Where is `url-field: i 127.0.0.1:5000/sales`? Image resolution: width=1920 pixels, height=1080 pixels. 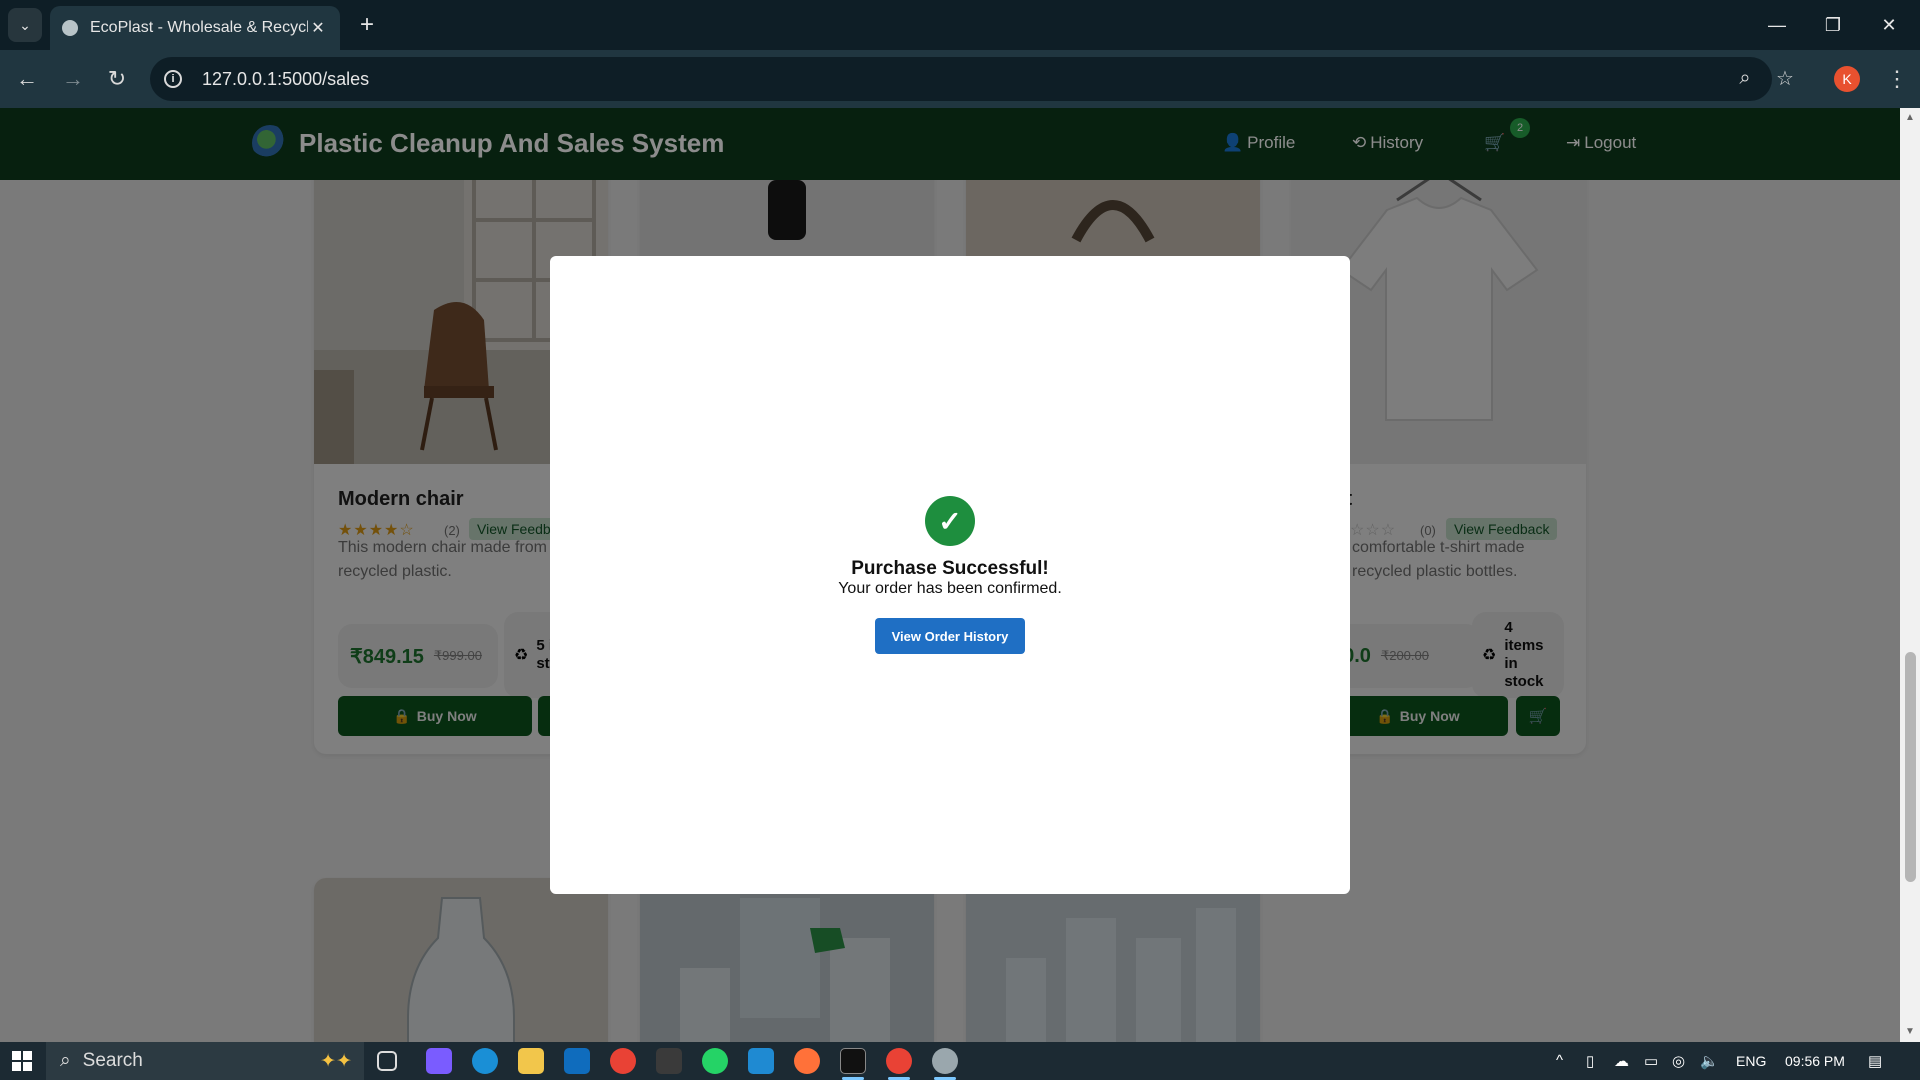 url-field: i 127.0.0.1:5000/sales is located at coordinates (961, 79).